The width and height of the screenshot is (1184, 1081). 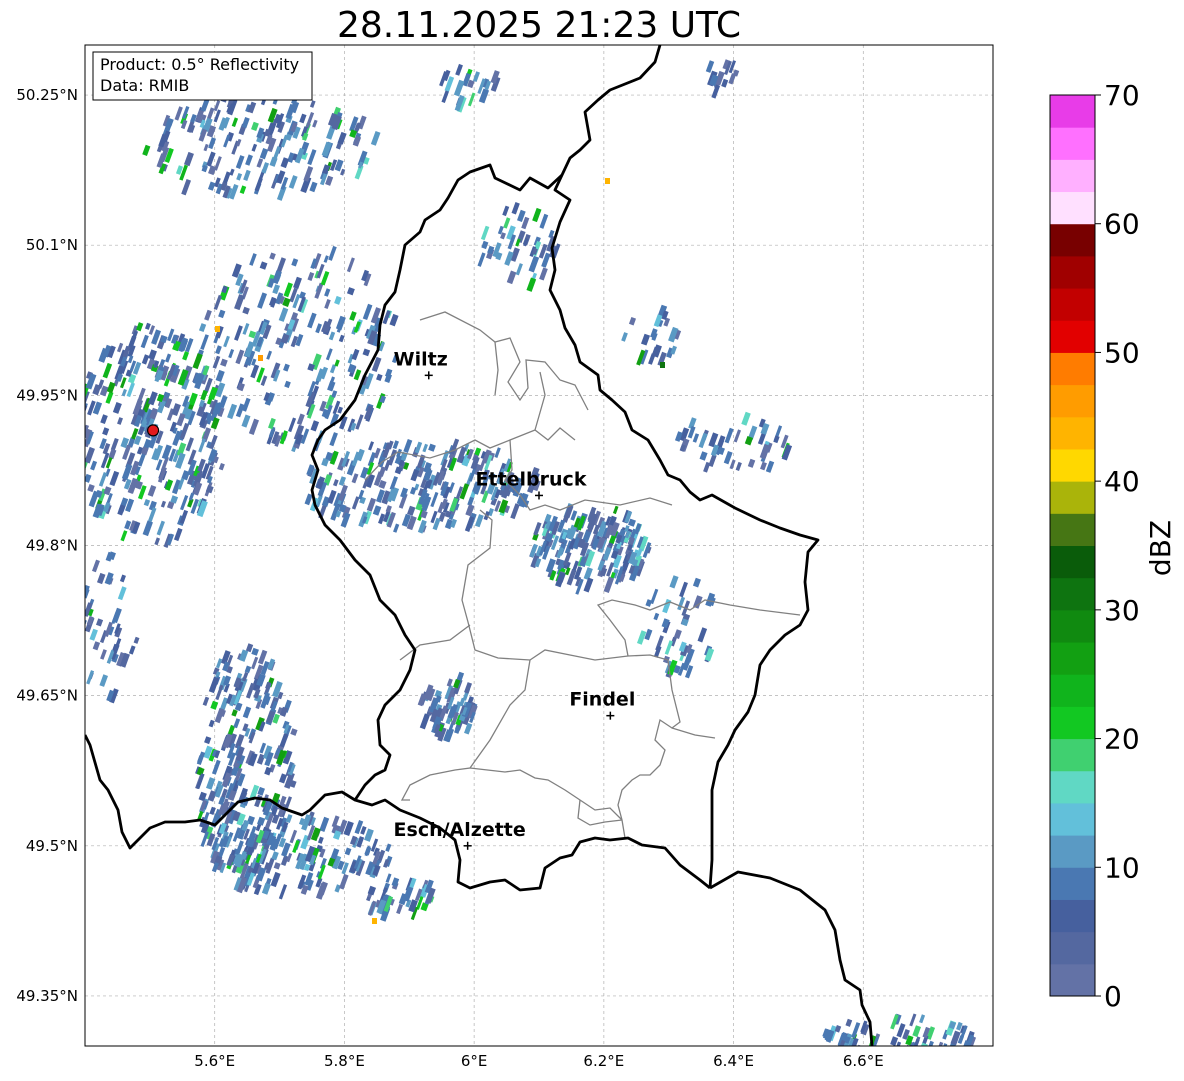 What do you see at coordinates (344, 1061) in the screenshot?
I see `x-tick-label: 5.8°E` at bounding box center [344, 1061].